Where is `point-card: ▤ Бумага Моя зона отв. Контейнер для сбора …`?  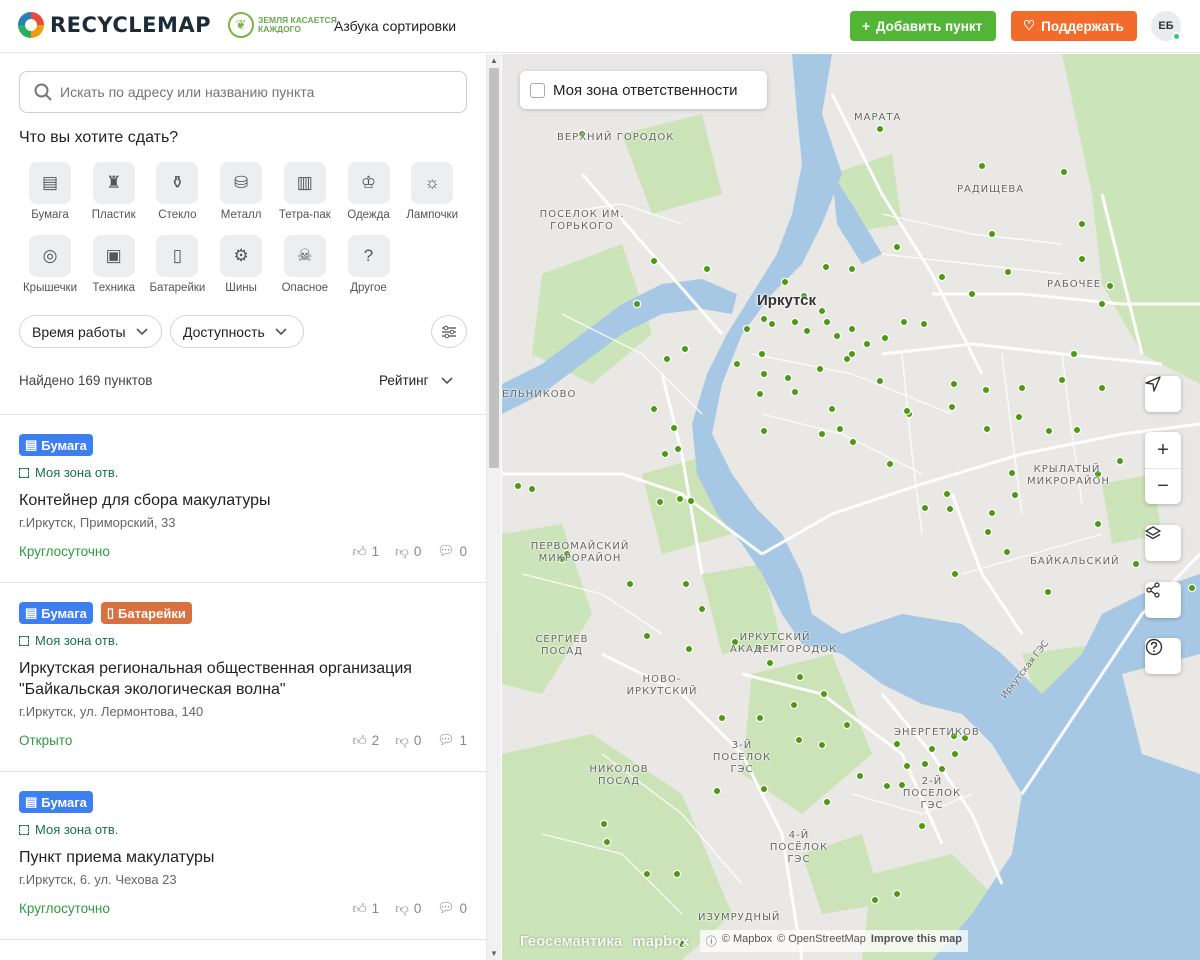
point-card: ▤ Бумага Моя зона отв. Контейнер для сбора … is located at coordinates (243, 499).